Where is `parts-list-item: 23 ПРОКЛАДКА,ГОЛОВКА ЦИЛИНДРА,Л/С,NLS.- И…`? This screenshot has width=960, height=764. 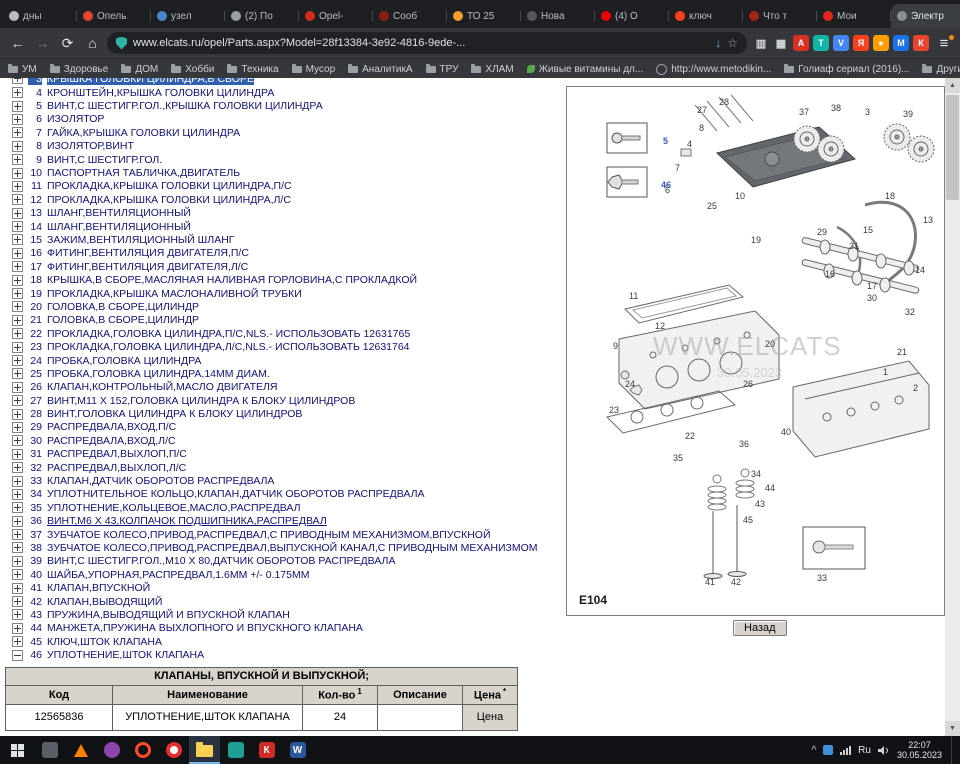 parts-list-item: 23 ПРОКЛАДКА,ГОЛОВКА ЦИЛИНДРА,Л/С,NLS.- И… is located at coordinates (284, 346).